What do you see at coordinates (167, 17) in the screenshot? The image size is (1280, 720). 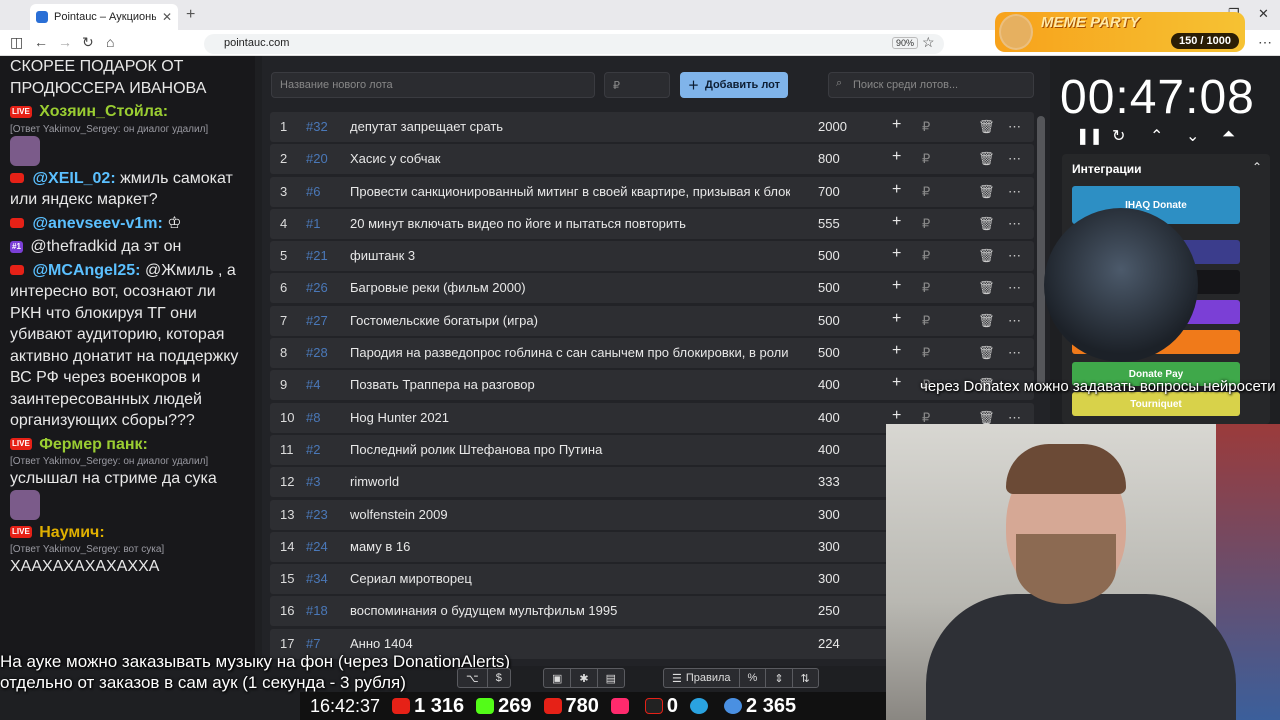 I see `close-tab-icon: ✕` at bounding box center [167, 17].